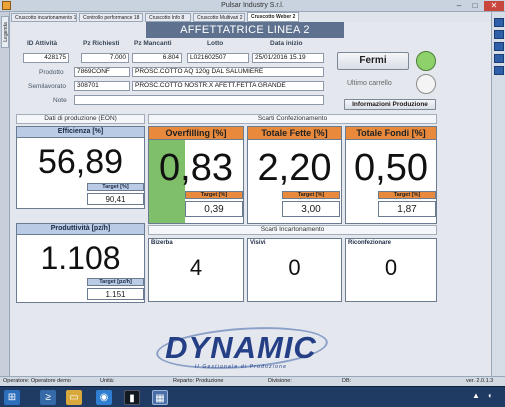 This screenshot has width=505, height=407. What do you see at coordinates (80, 162) in the screenshot?
I see `efficienza-value: 56,89` at bounding box center [80, 162].